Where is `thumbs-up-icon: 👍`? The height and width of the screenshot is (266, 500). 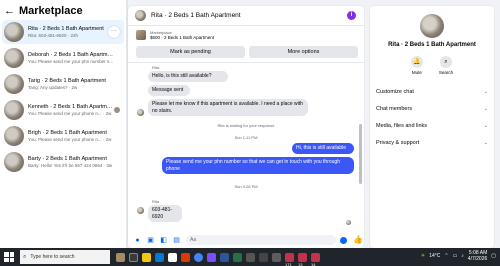
thumbs-up-icon: 👍 is located at coordinates (358, 240).